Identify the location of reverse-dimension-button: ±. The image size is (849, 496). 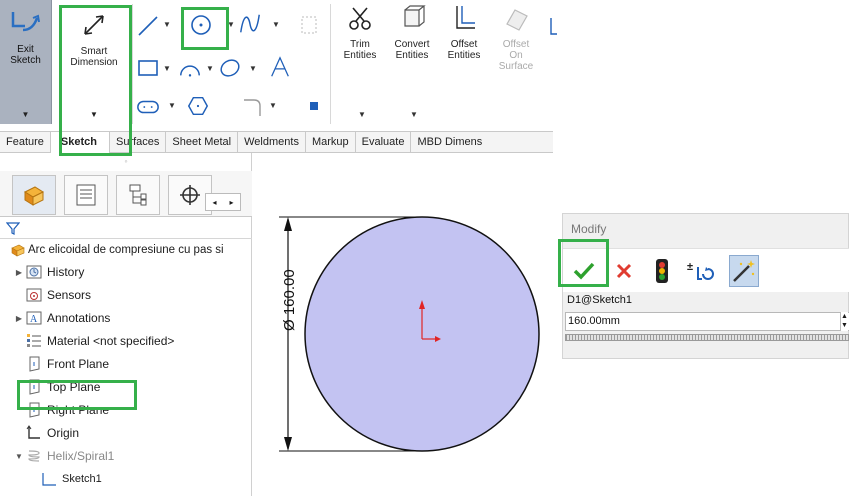
(700, 271).